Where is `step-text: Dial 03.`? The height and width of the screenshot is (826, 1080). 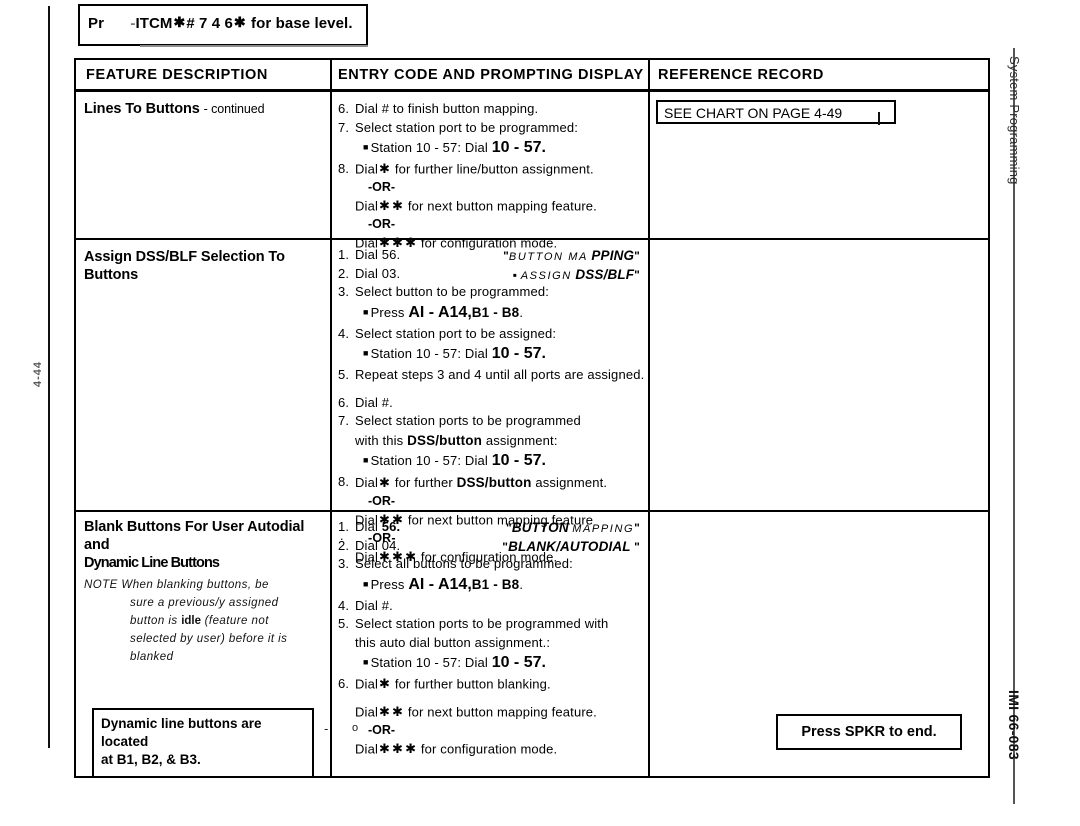
step-text: Dial 03. is located at coordinates (378, 273).